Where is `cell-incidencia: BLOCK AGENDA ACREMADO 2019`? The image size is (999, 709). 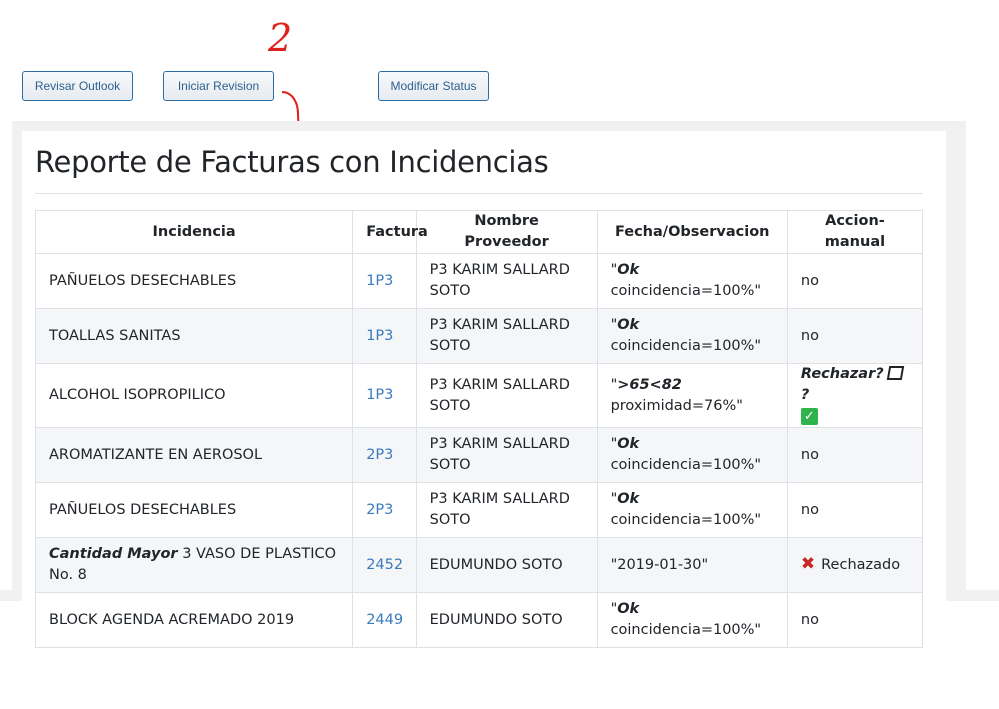 cell-incidencia: BLOCK AGENDA ACREMADO 2019 is located at coordinates (194, 620).